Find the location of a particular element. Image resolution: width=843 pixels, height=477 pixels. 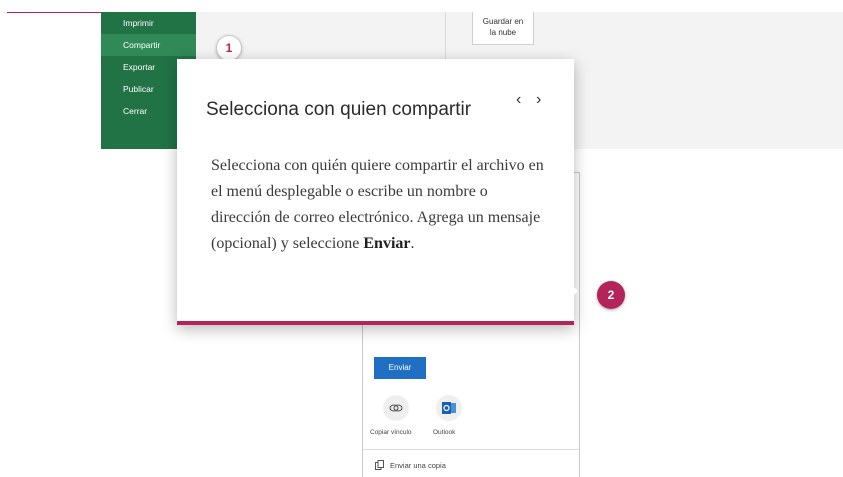

copy-icon is located at coordinates (379, 465).